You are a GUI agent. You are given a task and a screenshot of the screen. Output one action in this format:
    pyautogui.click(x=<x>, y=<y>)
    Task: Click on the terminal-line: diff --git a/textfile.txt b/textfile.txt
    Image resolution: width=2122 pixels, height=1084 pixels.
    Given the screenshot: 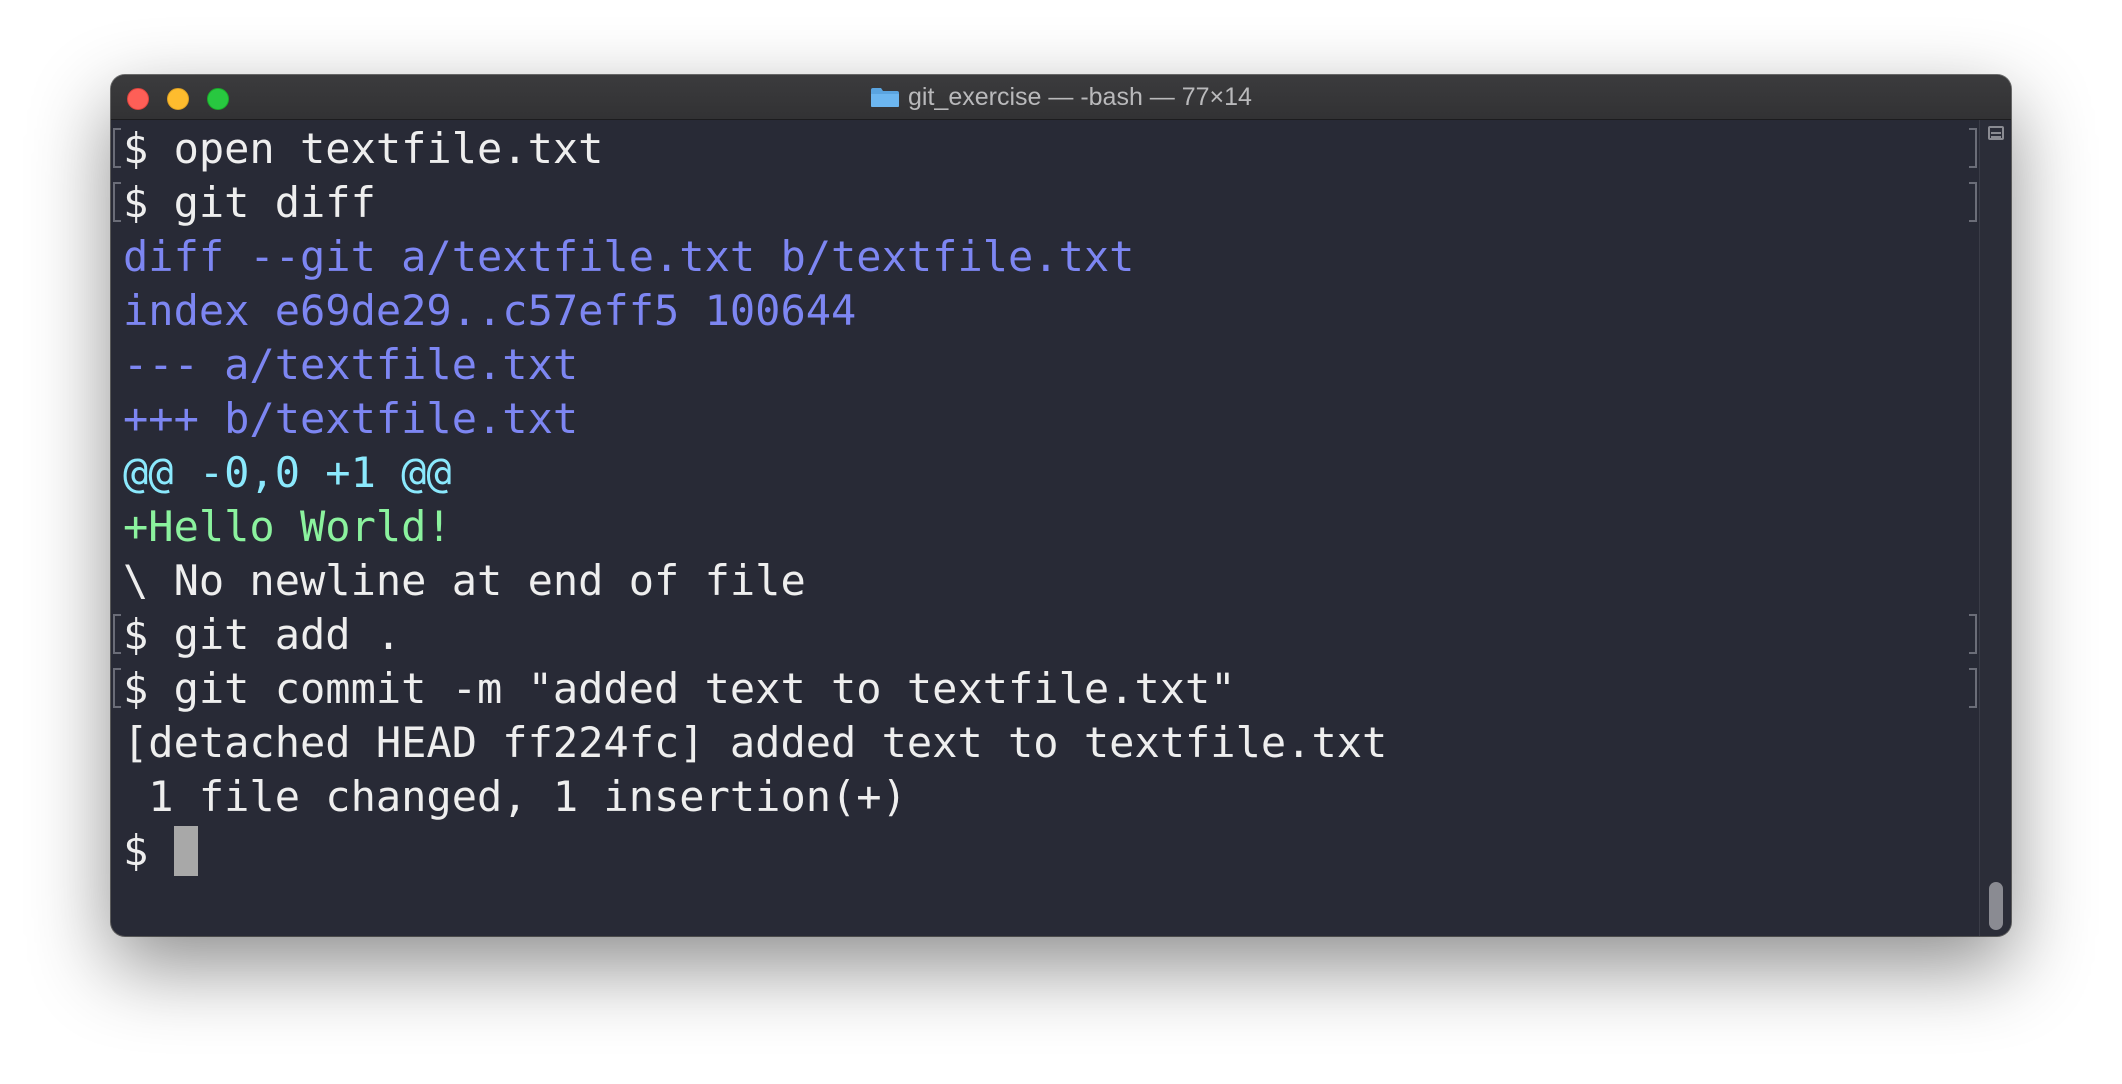 What is the action you would take?
    pyautogui.click(x=1045, y=257)
    